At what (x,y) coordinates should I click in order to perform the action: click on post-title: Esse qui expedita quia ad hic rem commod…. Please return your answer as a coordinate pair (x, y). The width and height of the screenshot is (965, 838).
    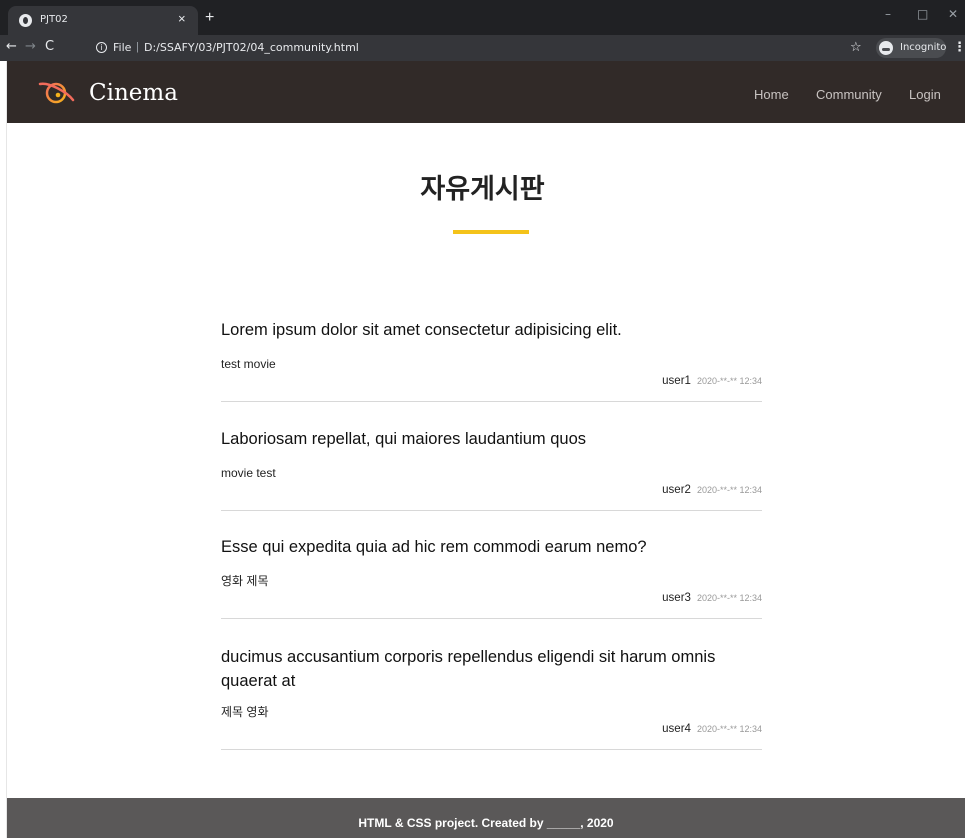
    Looking at the image, I should click on (476, 547).